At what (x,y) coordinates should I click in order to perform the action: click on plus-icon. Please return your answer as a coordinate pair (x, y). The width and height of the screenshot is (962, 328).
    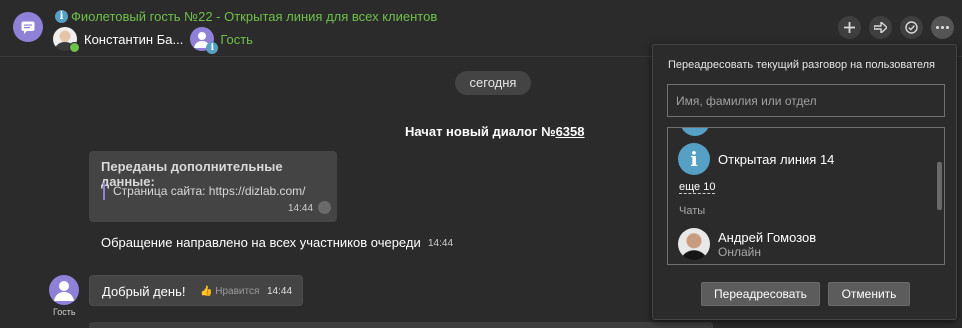
    Looking at the image, I should click on (849, 27).